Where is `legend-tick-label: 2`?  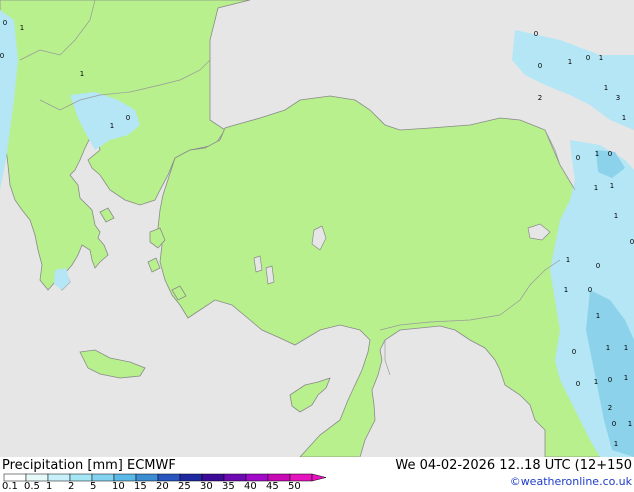
legend-tick-label: 2 is located at coordinates (71, 486).